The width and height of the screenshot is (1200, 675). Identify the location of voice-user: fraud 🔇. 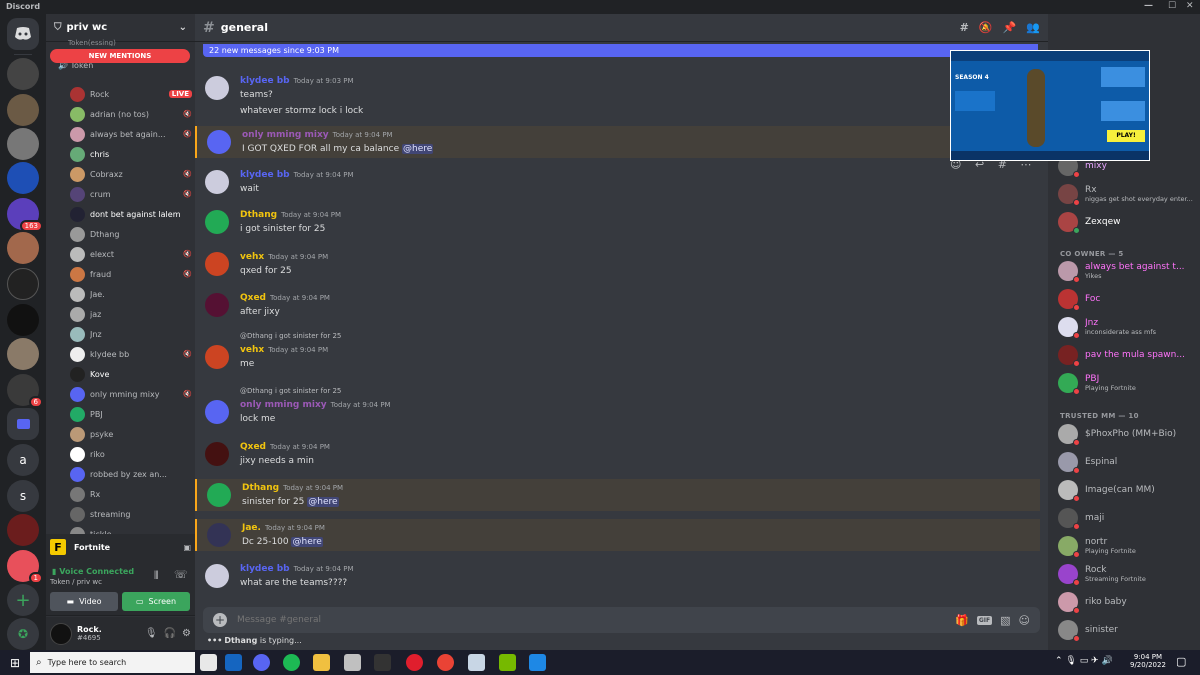
(131, 274).